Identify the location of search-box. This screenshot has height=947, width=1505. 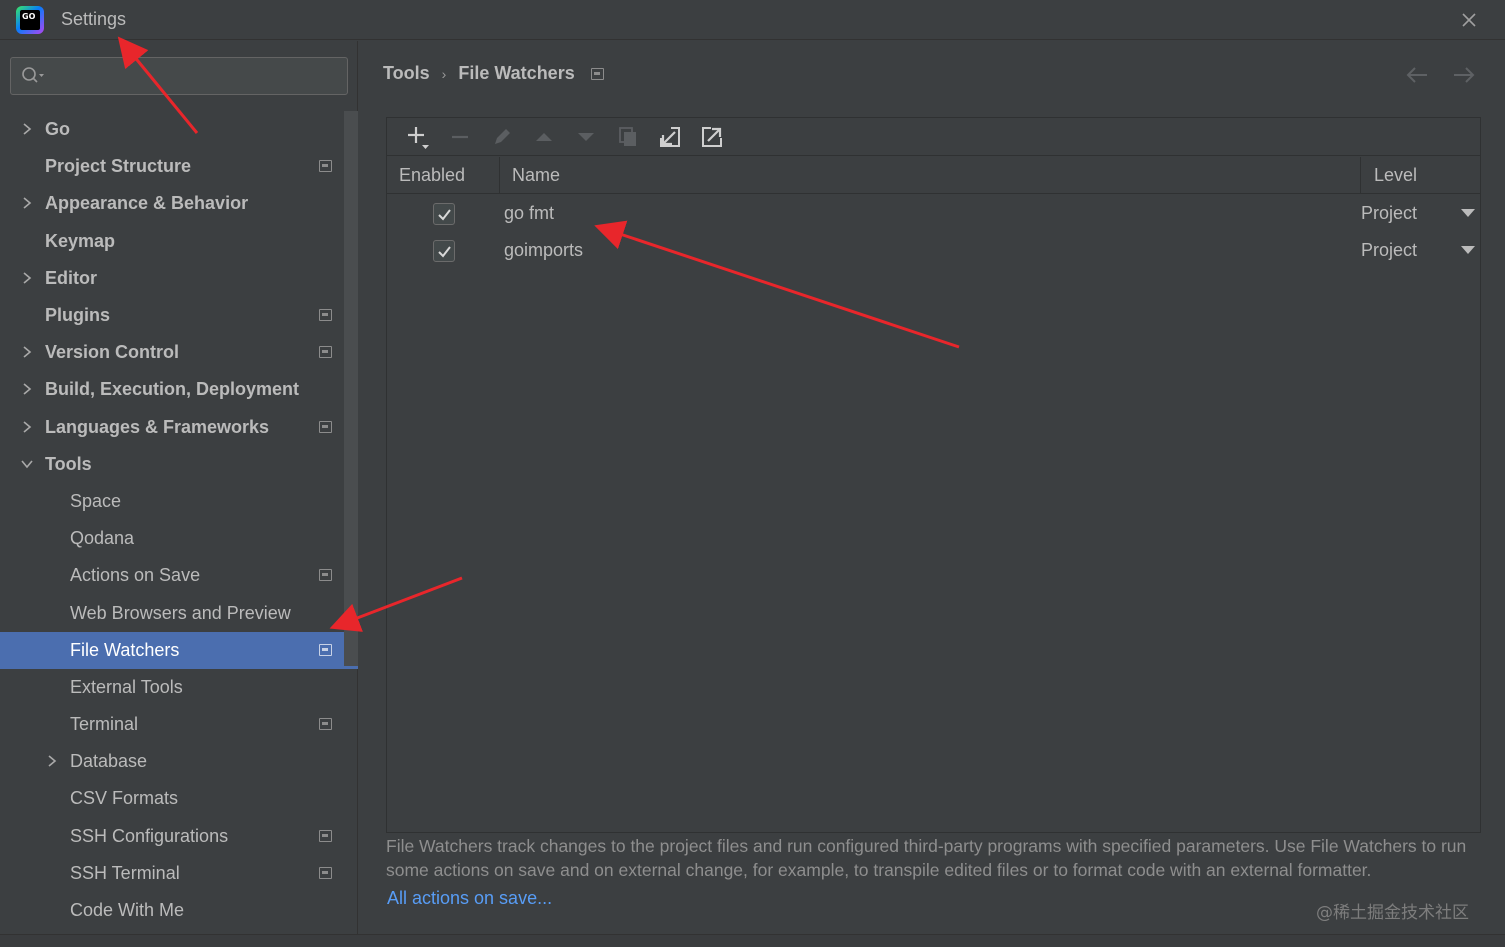
(179, 76).